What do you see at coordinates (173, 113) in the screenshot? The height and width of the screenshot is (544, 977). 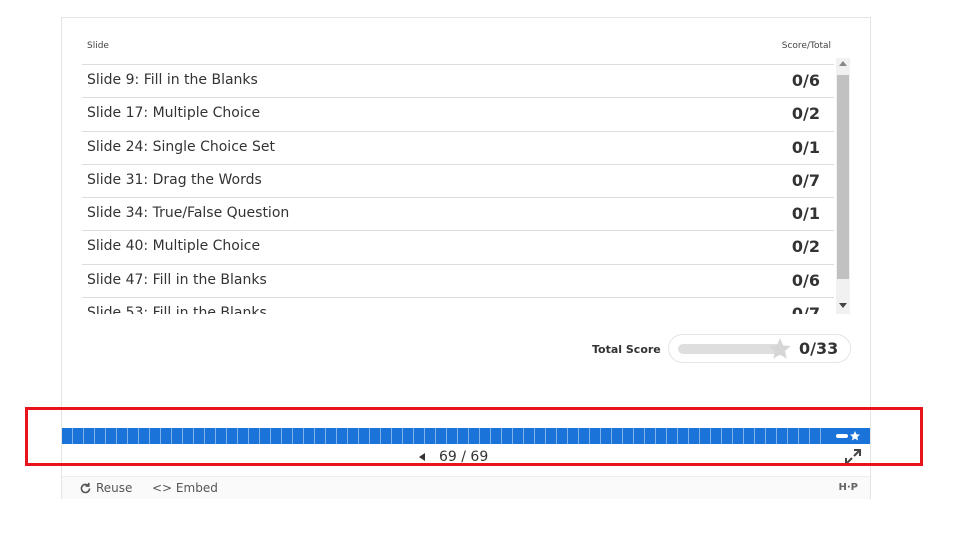 I see `row-slide-name: Slide 17: Multiple Choice` at bounding box center [173, 113].